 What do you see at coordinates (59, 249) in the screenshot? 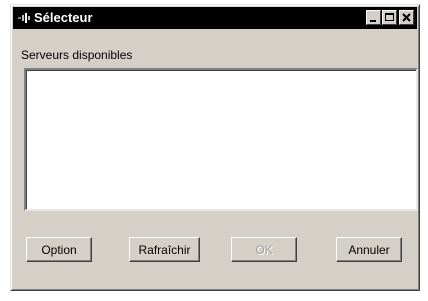
I see `option-button: Option` at bounding box center [59, 249].